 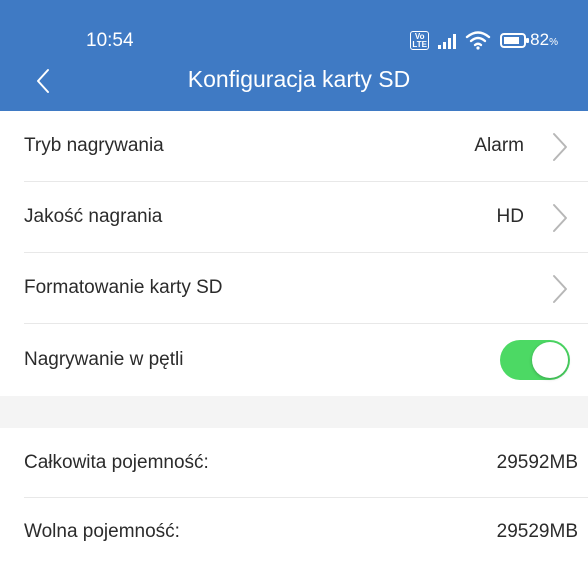 What do you see at coordinates (540, 39) in the screenshot?
I see `battery-percent-value: 82` at bounding box center [540, 39].